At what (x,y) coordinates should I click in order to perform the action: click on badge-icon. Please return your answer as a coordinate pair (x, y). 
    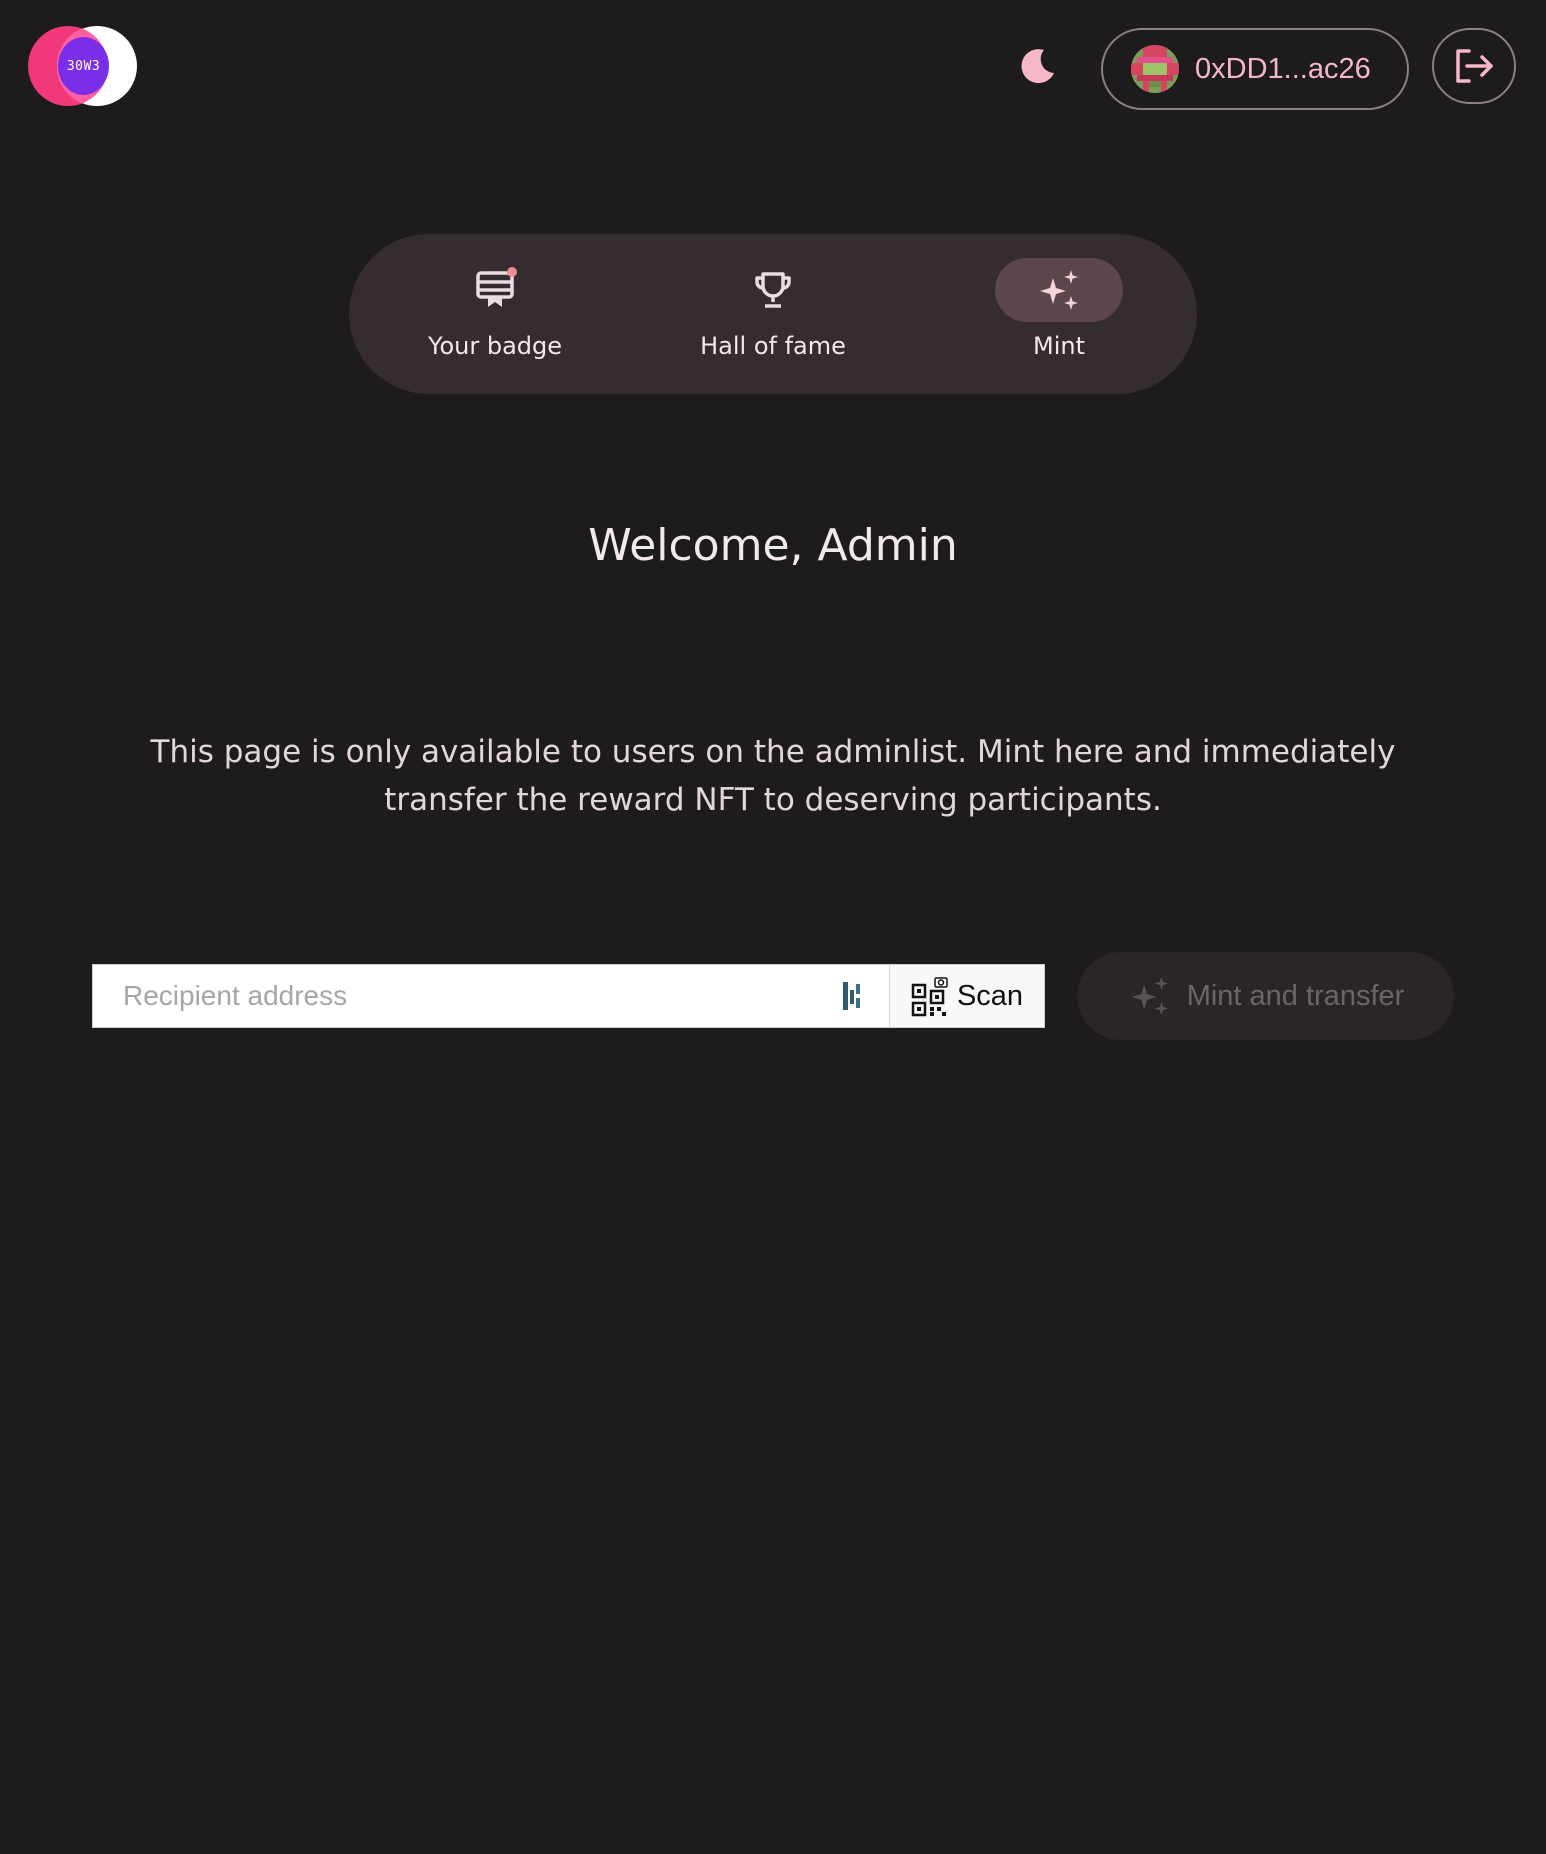
    Looking at the image, I should click on (496, 287).